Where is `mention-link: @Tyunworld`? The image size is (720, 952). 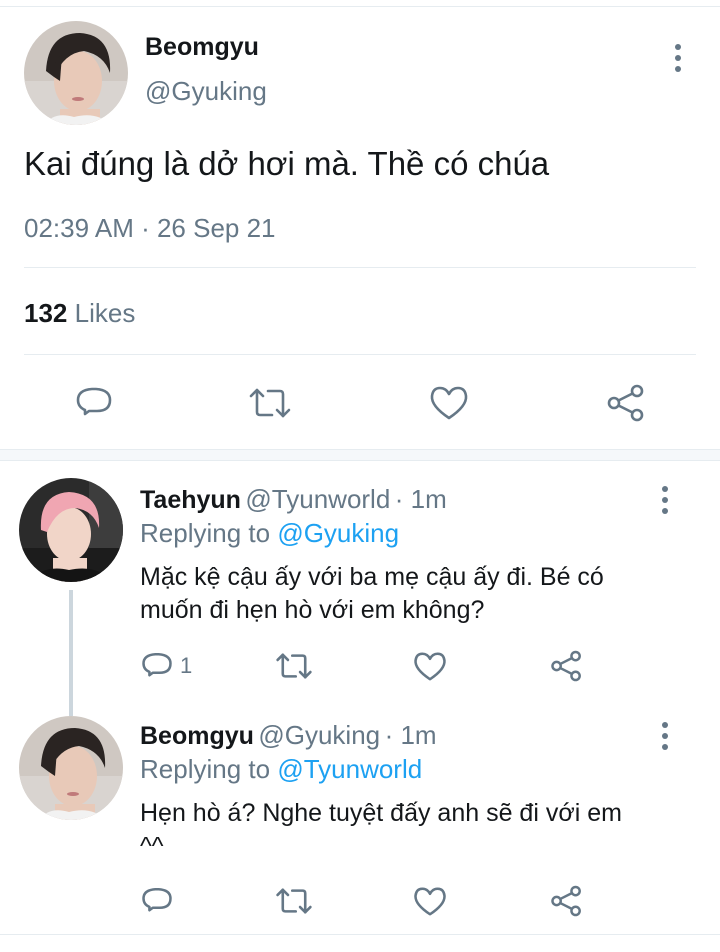
mention-link: @Tyunworld is located at coordinates (349, 769).